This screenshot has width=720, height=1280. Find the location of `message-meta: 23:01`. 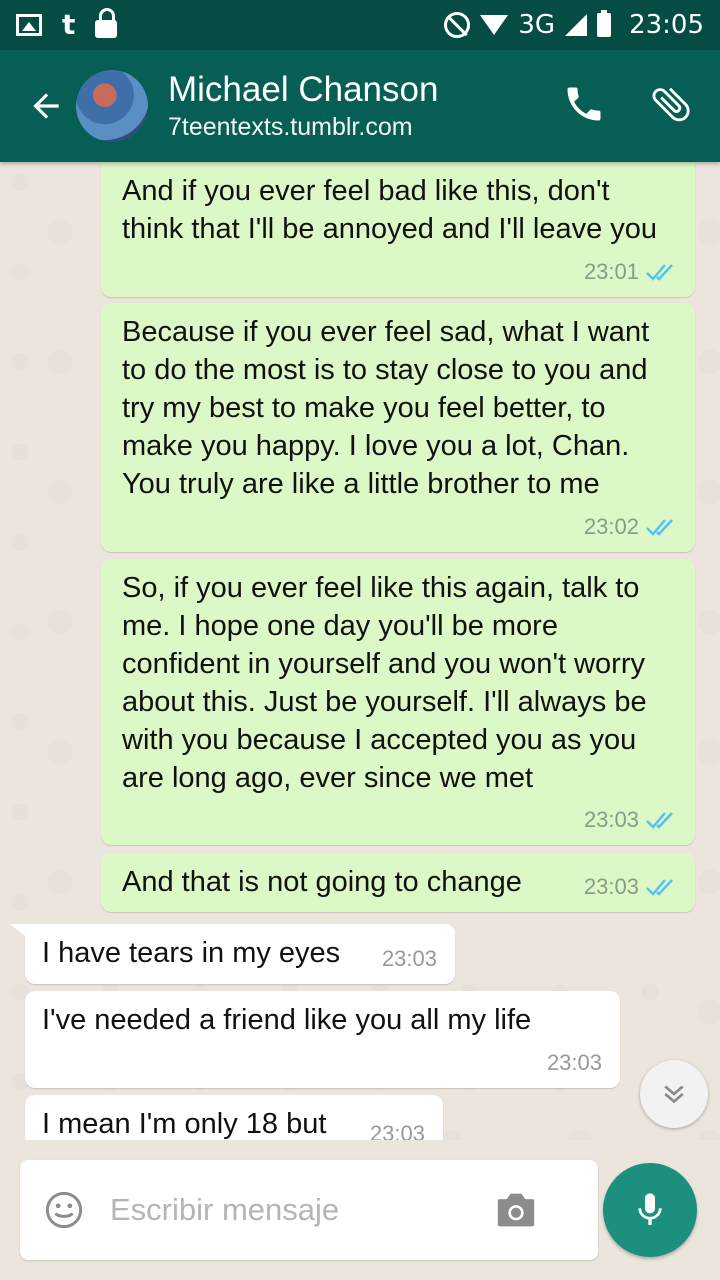

message-meta: 23:01 is located at coordinates (630, 272).